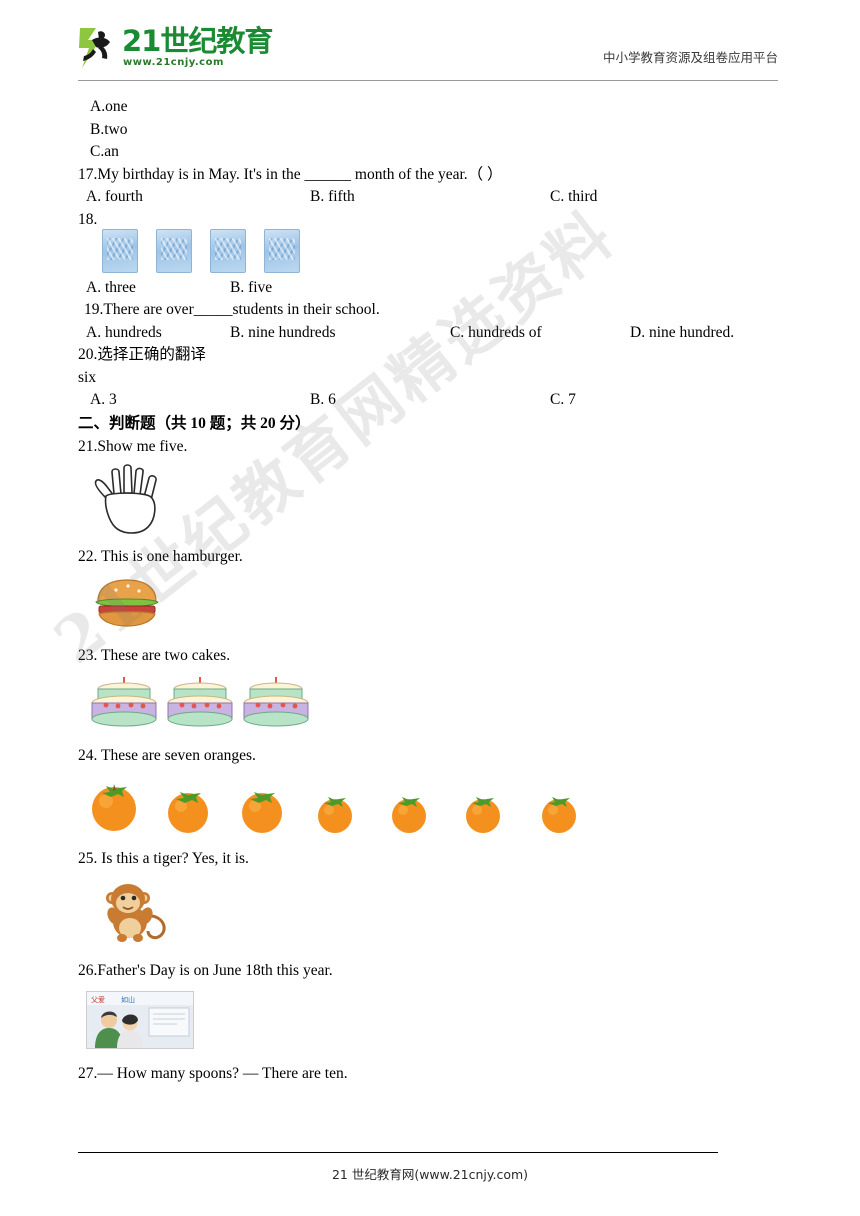  Describe the element at coordinates (142, 354) in the screenshot. I see `q20-stem: 20.选择正确的翻译` at that location.